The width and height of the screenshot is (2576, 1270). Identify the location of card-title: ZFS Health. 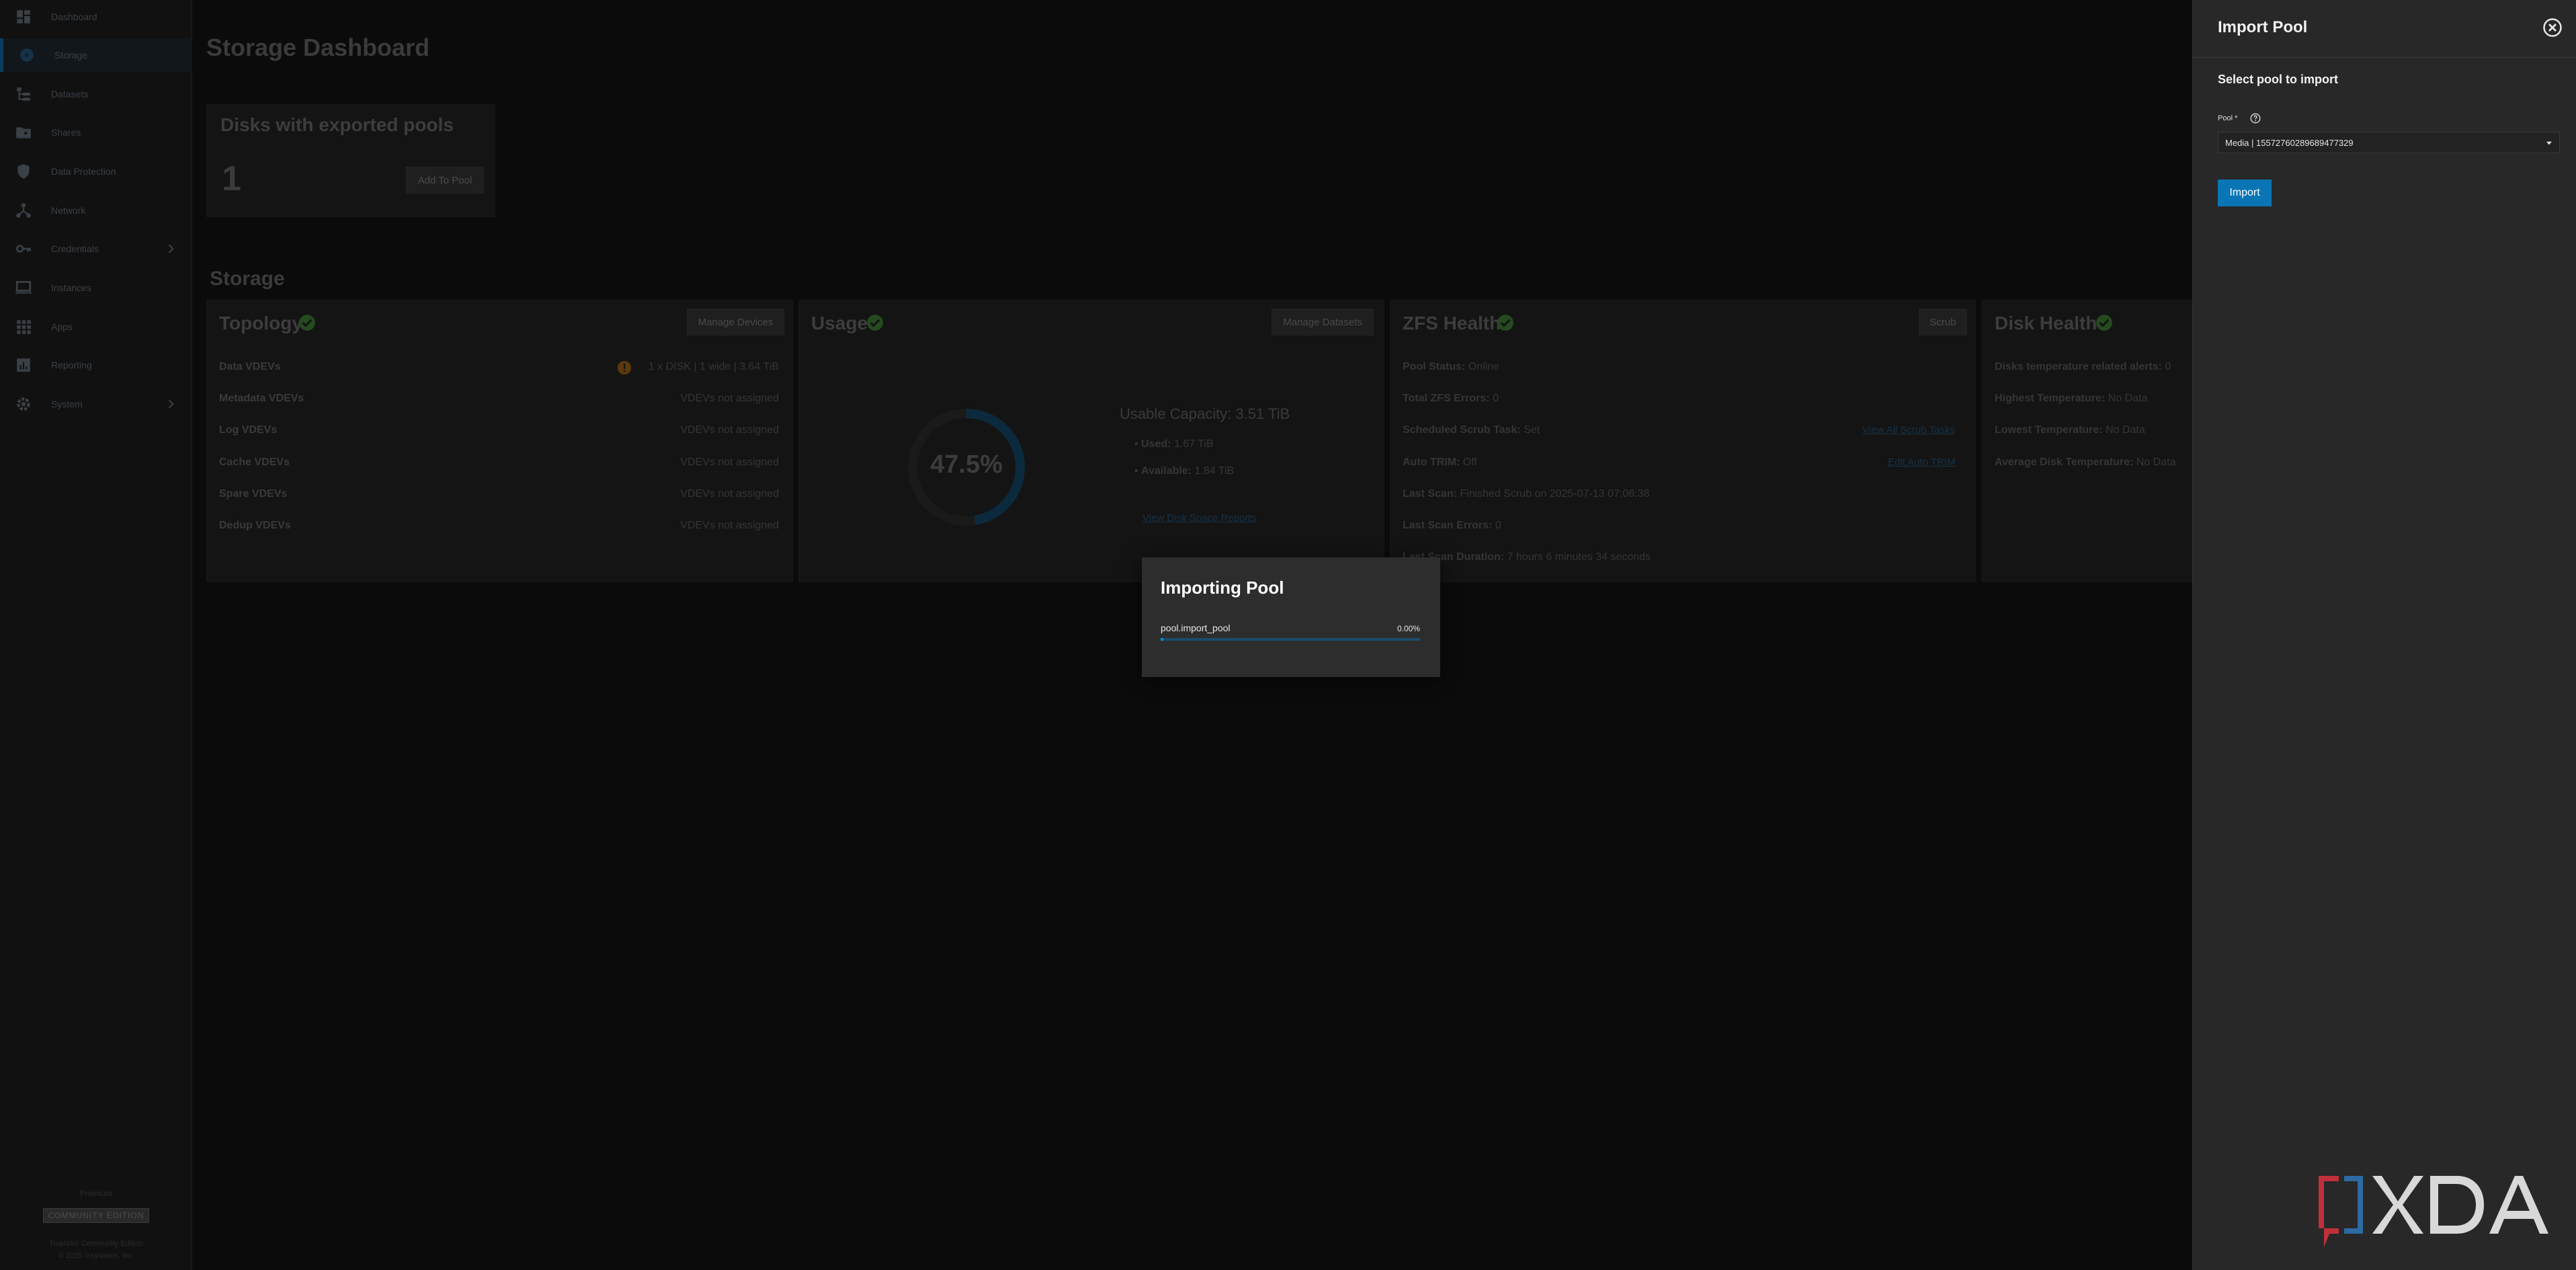
(1452, 323).